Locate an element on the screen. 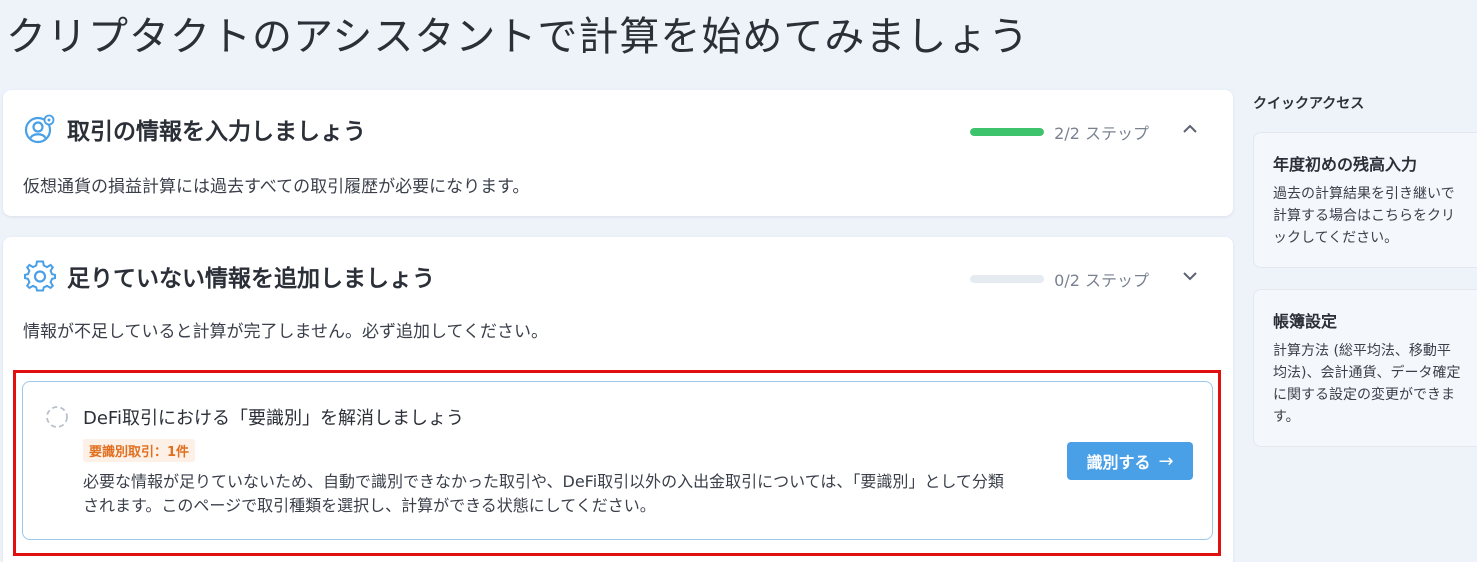 This screenshot has height=562, width=1477. quick-access-title: 年度初めの残高入力 is located at coordinates (1345, 164).